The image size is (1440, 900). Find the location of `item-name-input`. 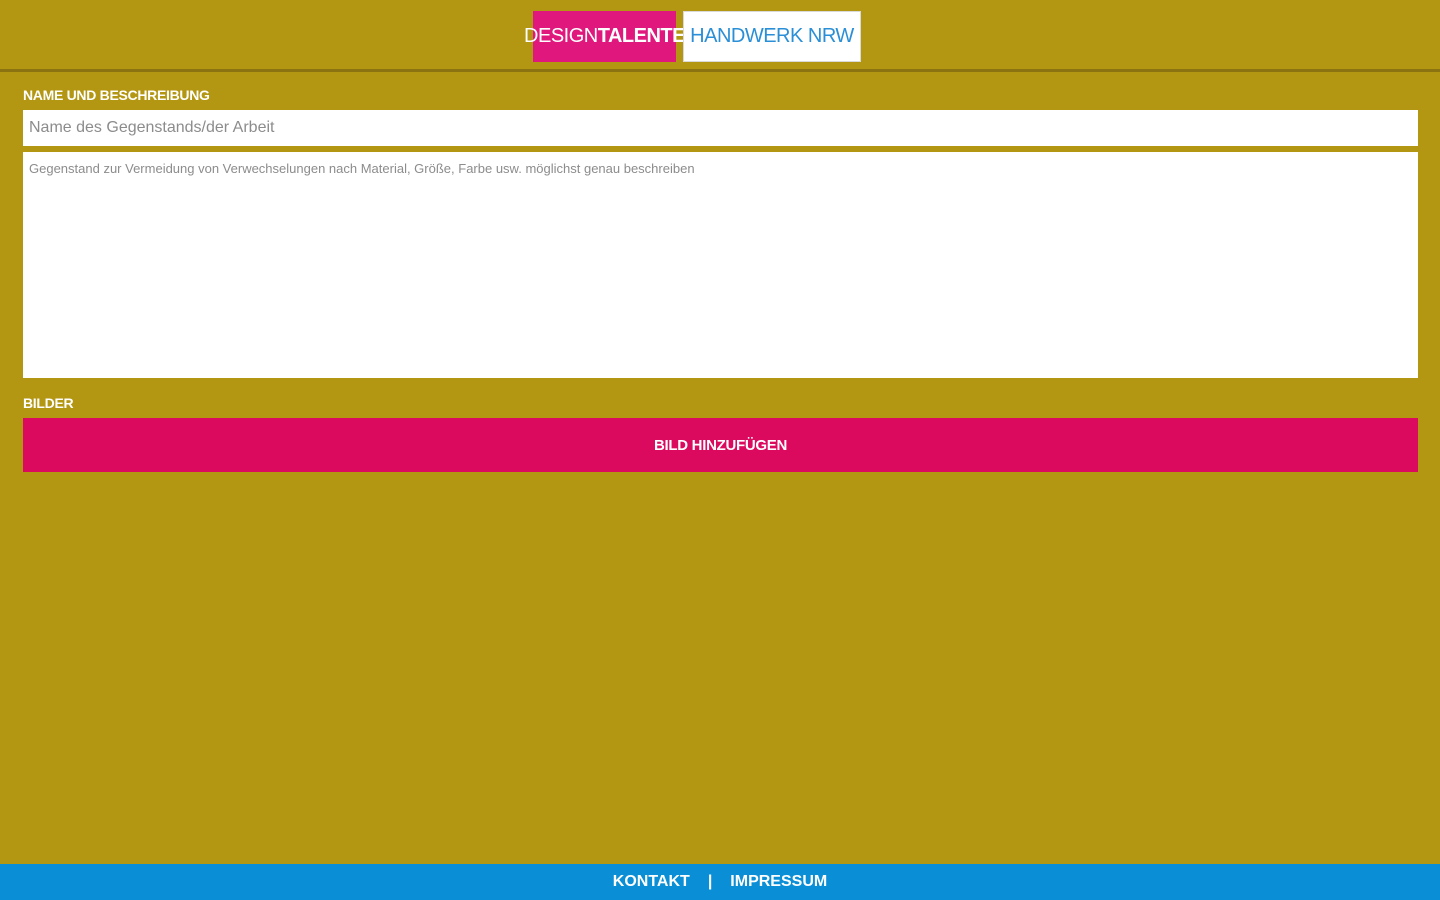

item-name-input is located at coordinates (720, 128).